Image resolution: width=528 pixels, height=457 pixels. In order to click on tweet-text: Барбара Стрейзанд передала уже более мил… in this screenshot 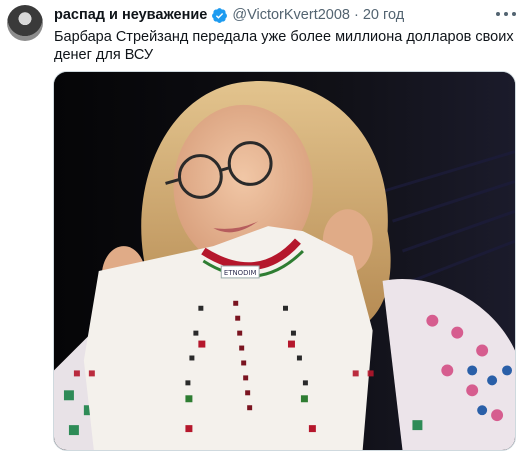, I will do `click(284, 46)`.